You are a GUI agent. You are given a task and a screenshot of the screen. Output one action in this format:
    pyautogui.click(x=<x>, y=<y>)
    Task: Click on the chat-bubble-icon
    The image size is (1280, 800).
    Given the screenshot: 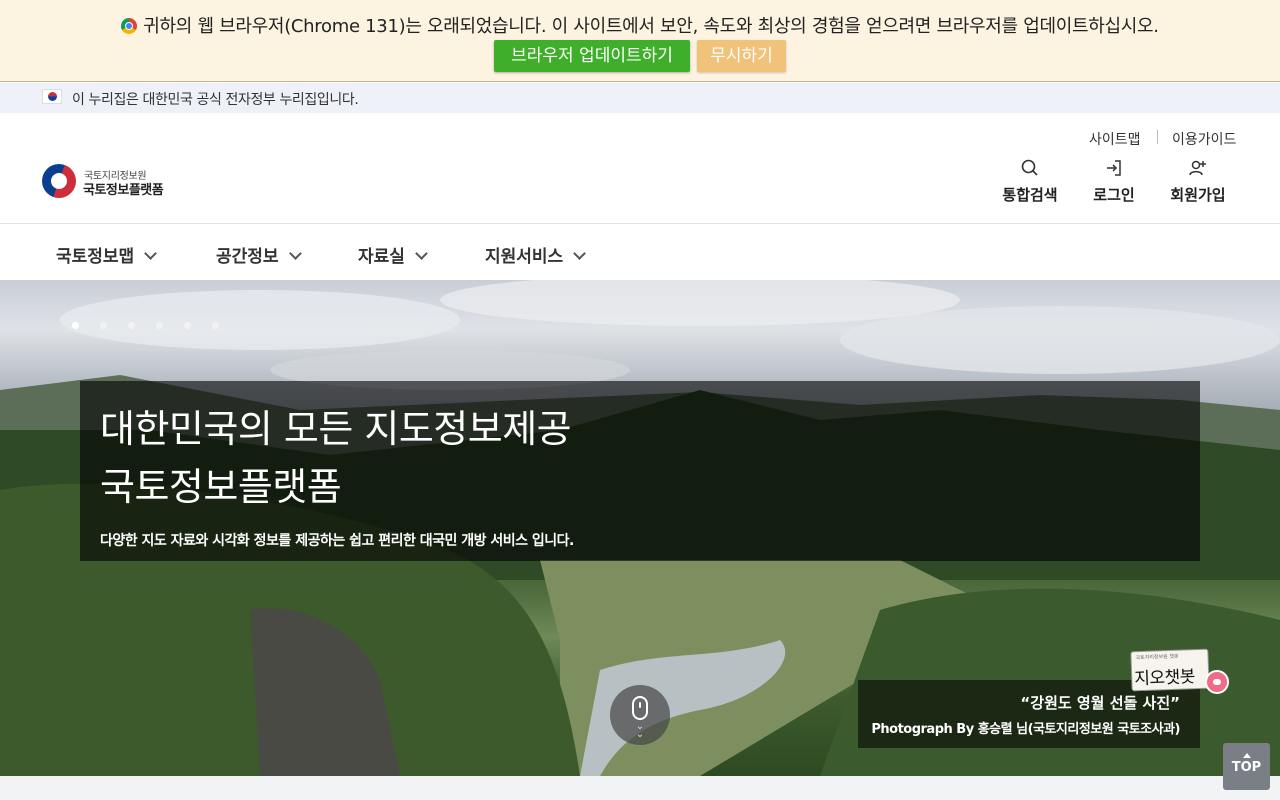 What is the action you would take?
    pyautogui.click(x=1217, y=682)
    